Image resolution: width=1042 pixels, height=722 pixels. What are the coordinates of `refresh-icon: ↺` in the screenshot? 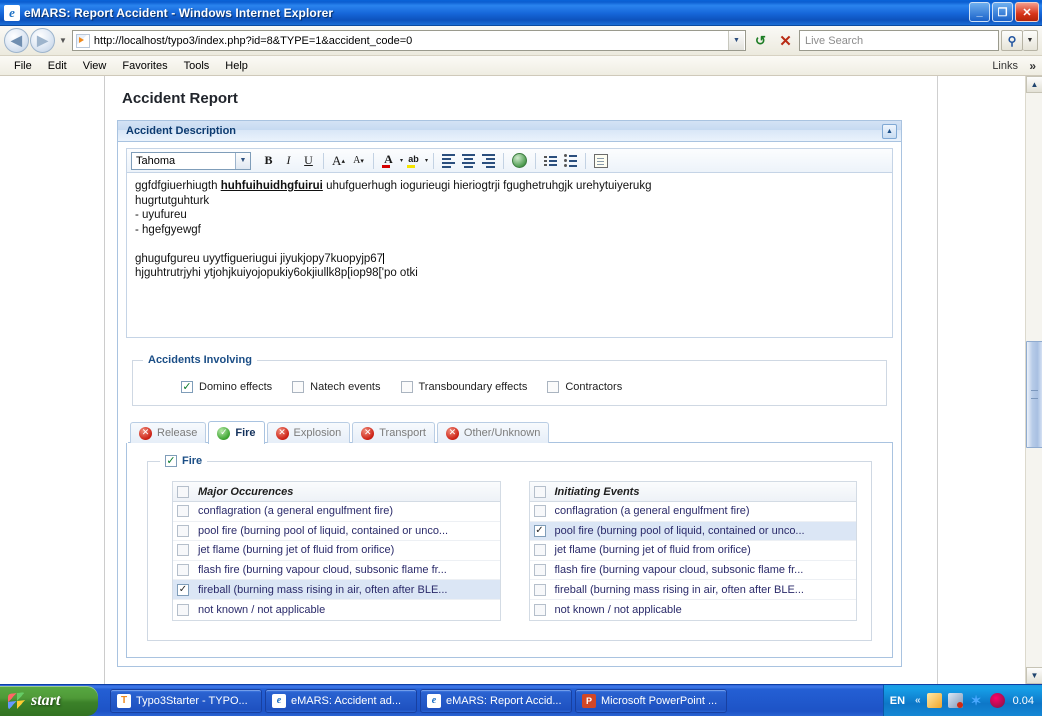 It's located at (760, 41).